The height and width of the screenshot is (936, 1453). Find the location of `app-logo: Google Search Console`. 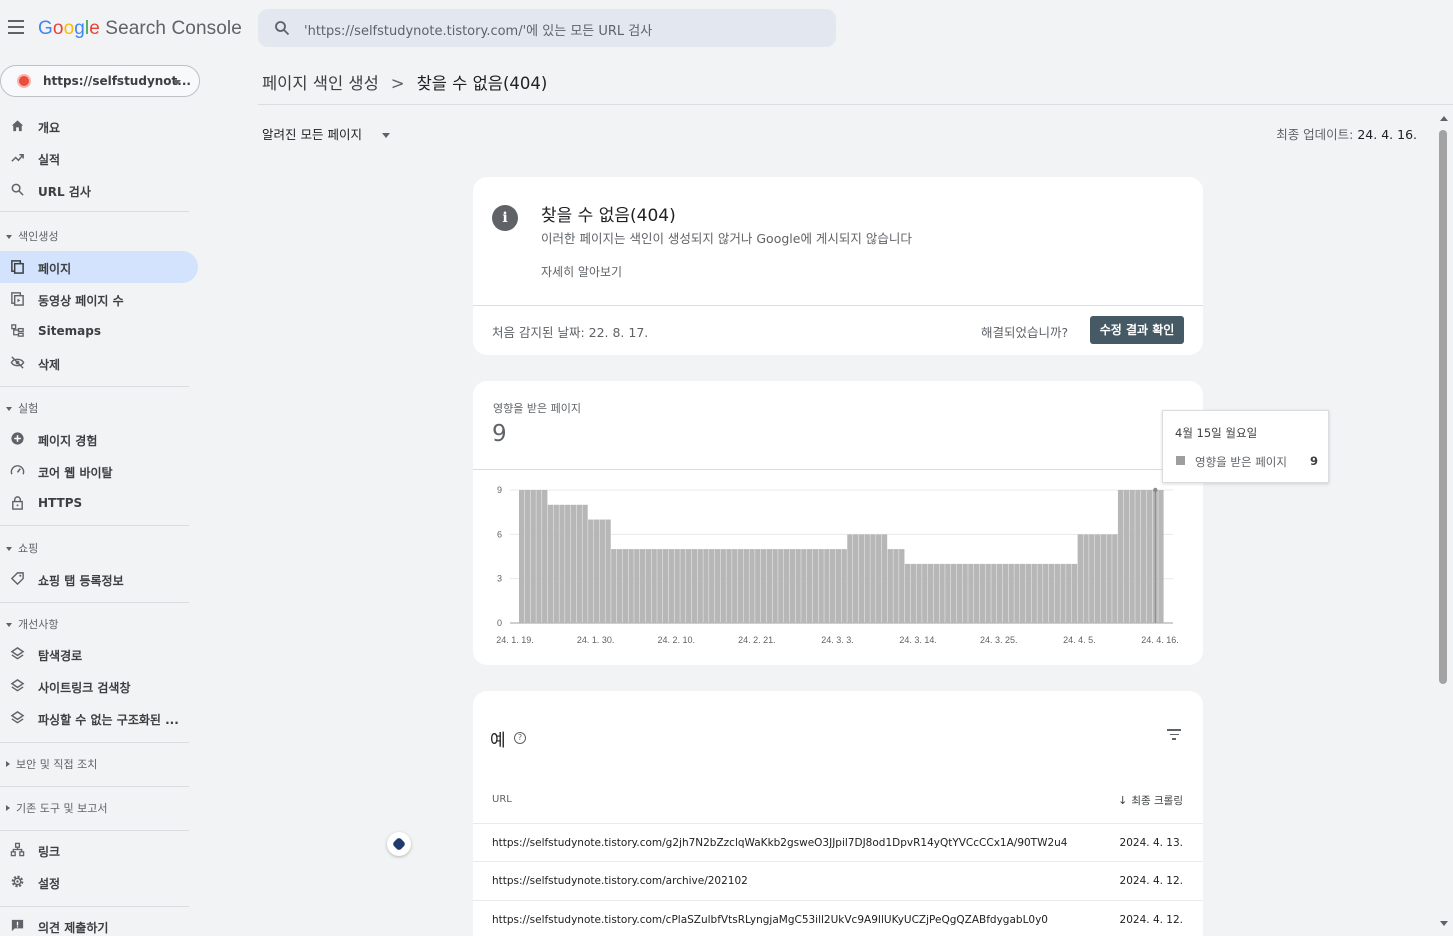

app-logo: Google Search Console is located at coordinates (140, 29).